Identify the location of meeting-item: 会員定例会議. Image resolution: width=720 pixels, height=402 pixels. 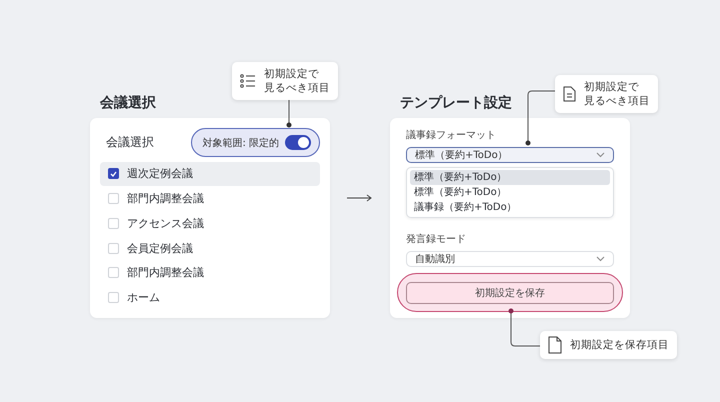
(210, 248).